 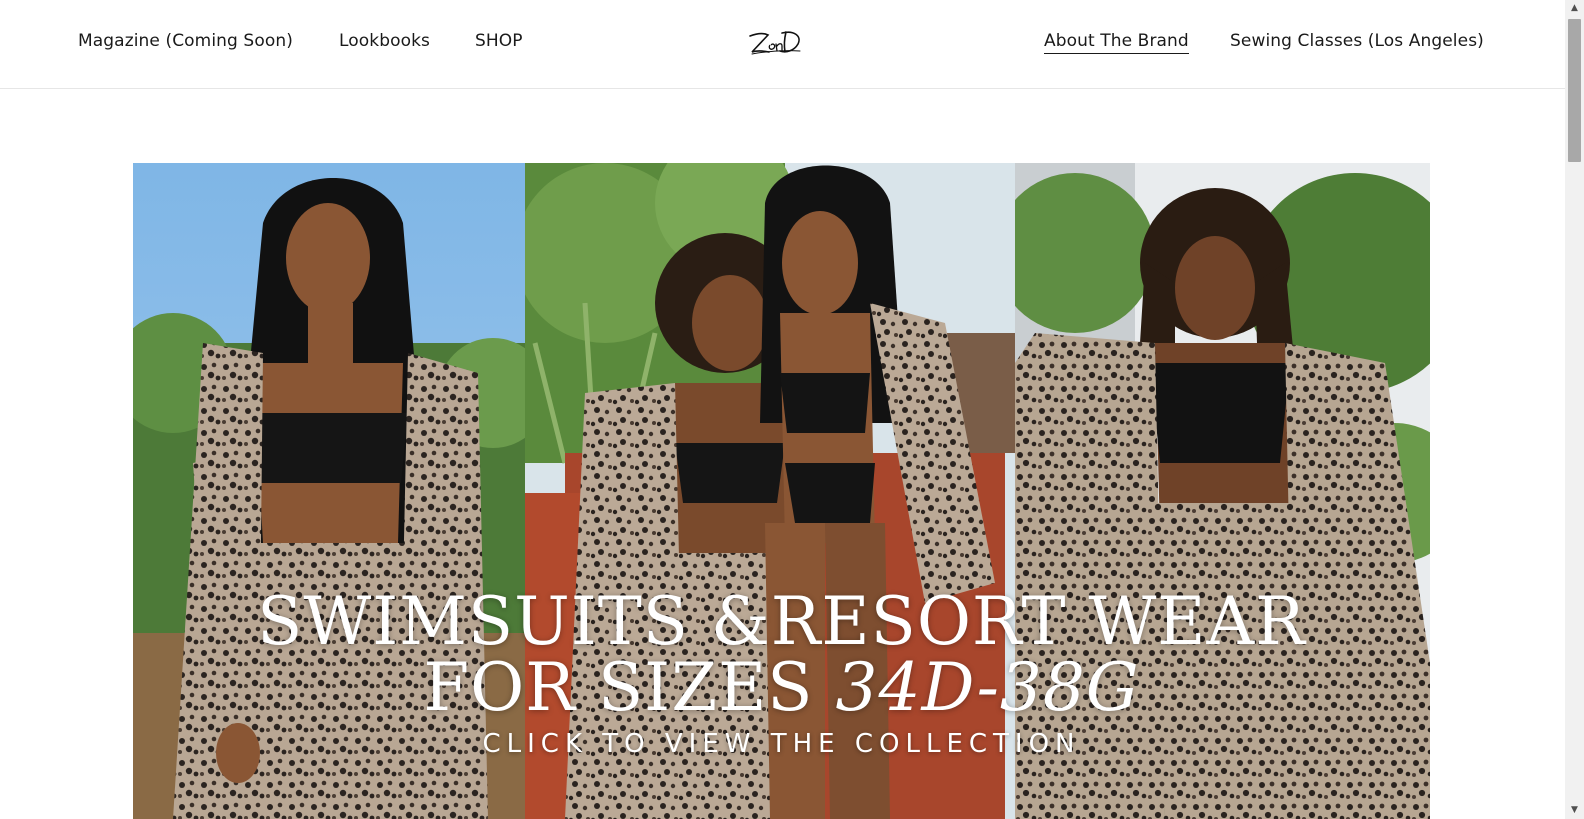 I want to click on page-scrollbar: ▲ ▼, so click(x=1574, y=409).